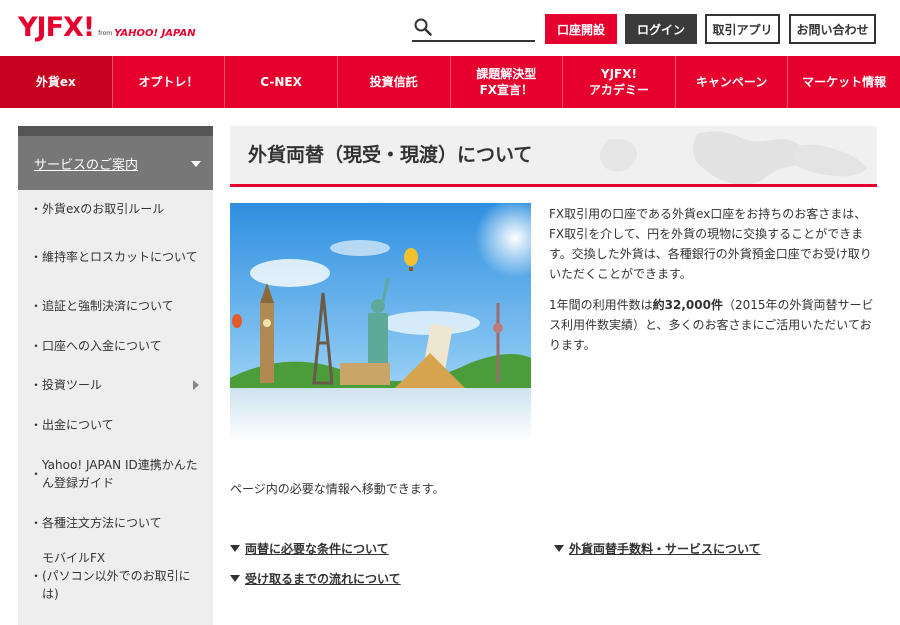 The width and height of the screenshot is (900, 625). I want to click on sidebar-header-label: サービスのご案内, so click(86, 165).